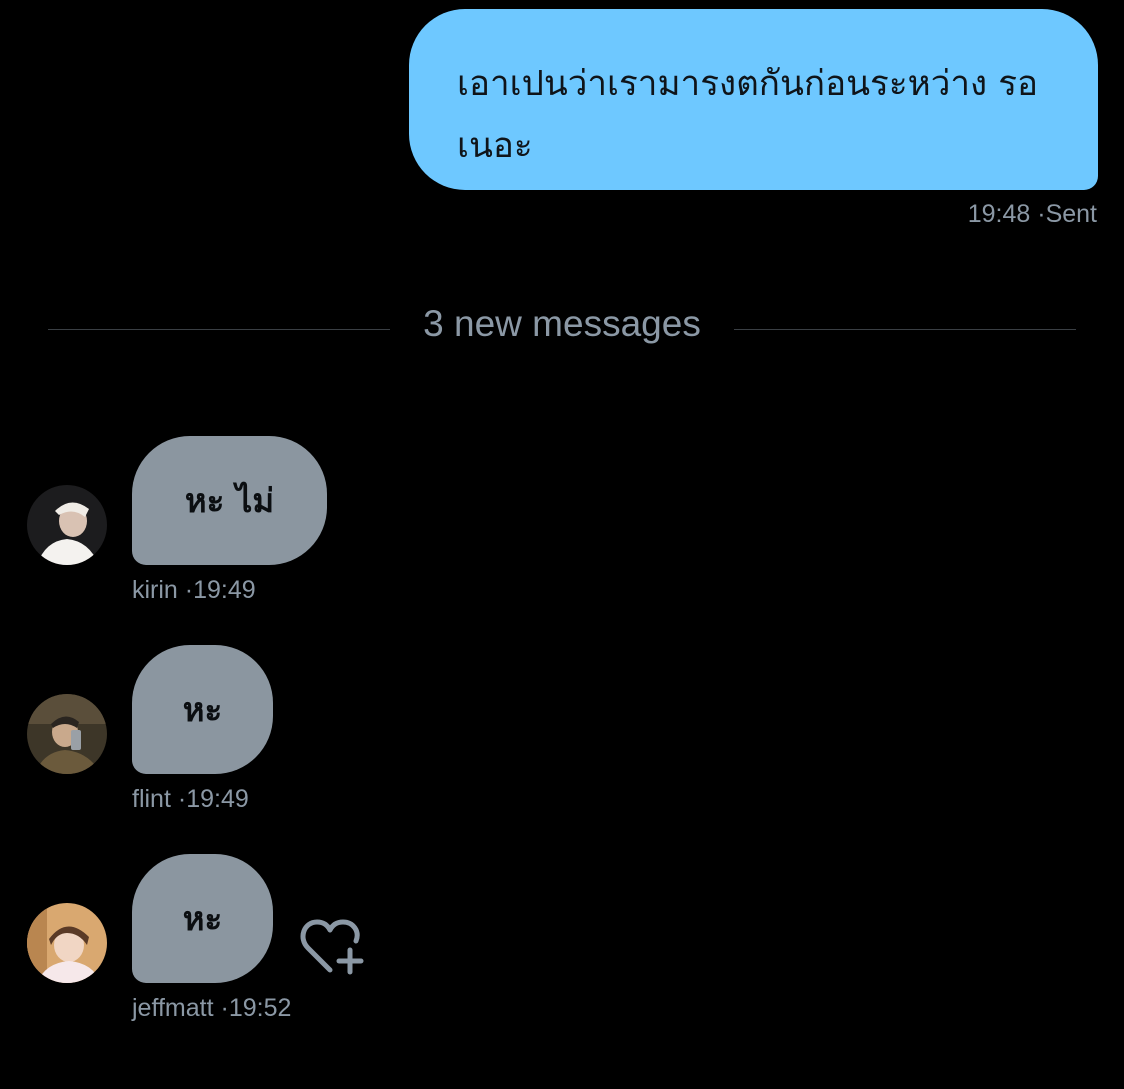 The width and height of the screenshot is (1124, 1089). What do you see at coordinates (562, 323) in the screenshot?
I see `new-messages-divider: 3 new messages` at bounding box center [562, 323].